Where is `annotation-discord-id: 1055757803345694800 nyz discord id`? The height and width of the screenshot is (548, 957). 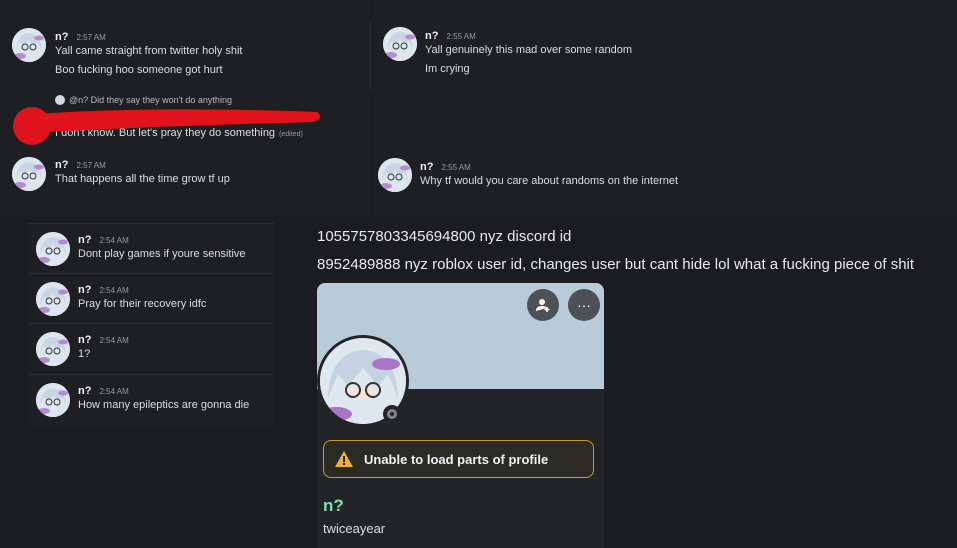
annotation-discord-id: 1055757803345694800 nyz discord id is located at coordinates (444, 236).